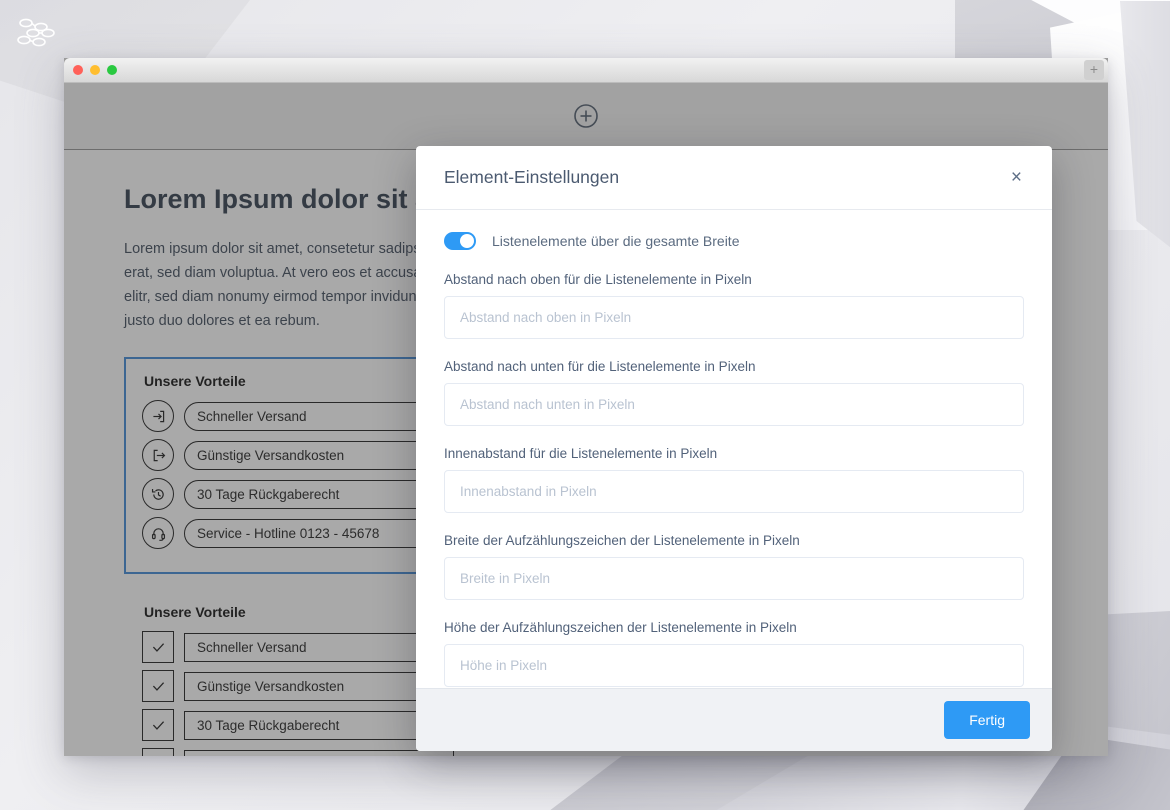 Image resolution: width=1170 pixels, height=810 pixels. I want to click on window-minimize-button, so click(95, 70).